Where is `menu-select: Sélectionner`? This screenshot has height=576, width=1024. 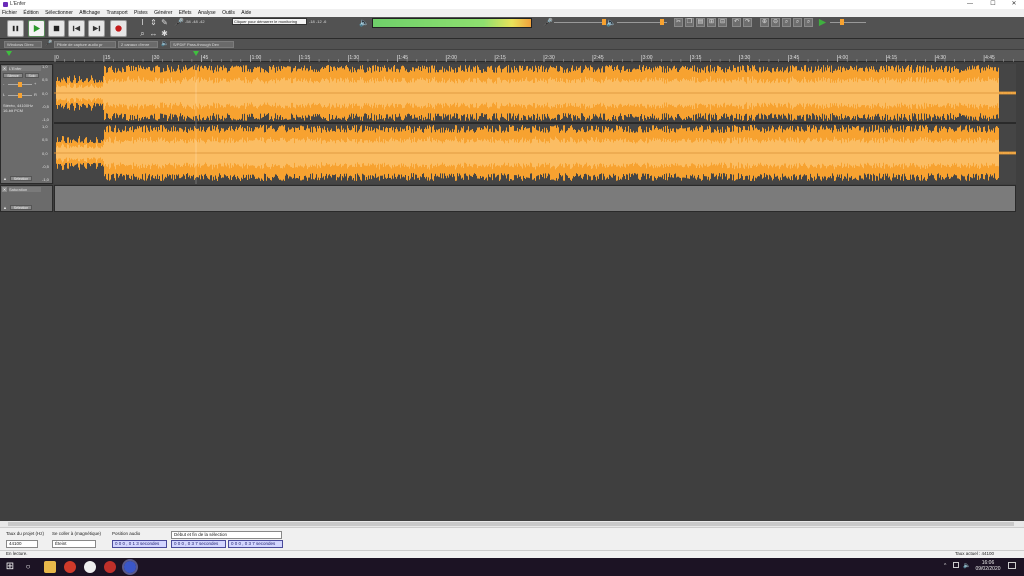
menu-select: Sélectionner is located at coordinates (59, 13).